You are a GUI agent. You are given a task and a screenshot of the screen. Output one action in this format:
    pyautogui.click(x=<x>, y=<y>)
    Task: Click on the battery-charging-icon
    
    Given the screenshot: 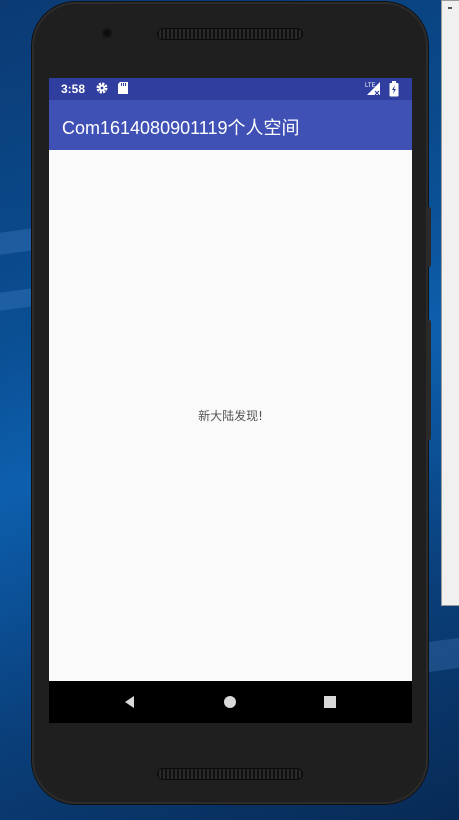 What is the action you would take?
    pyautogui.click(x=394, y=90)
    